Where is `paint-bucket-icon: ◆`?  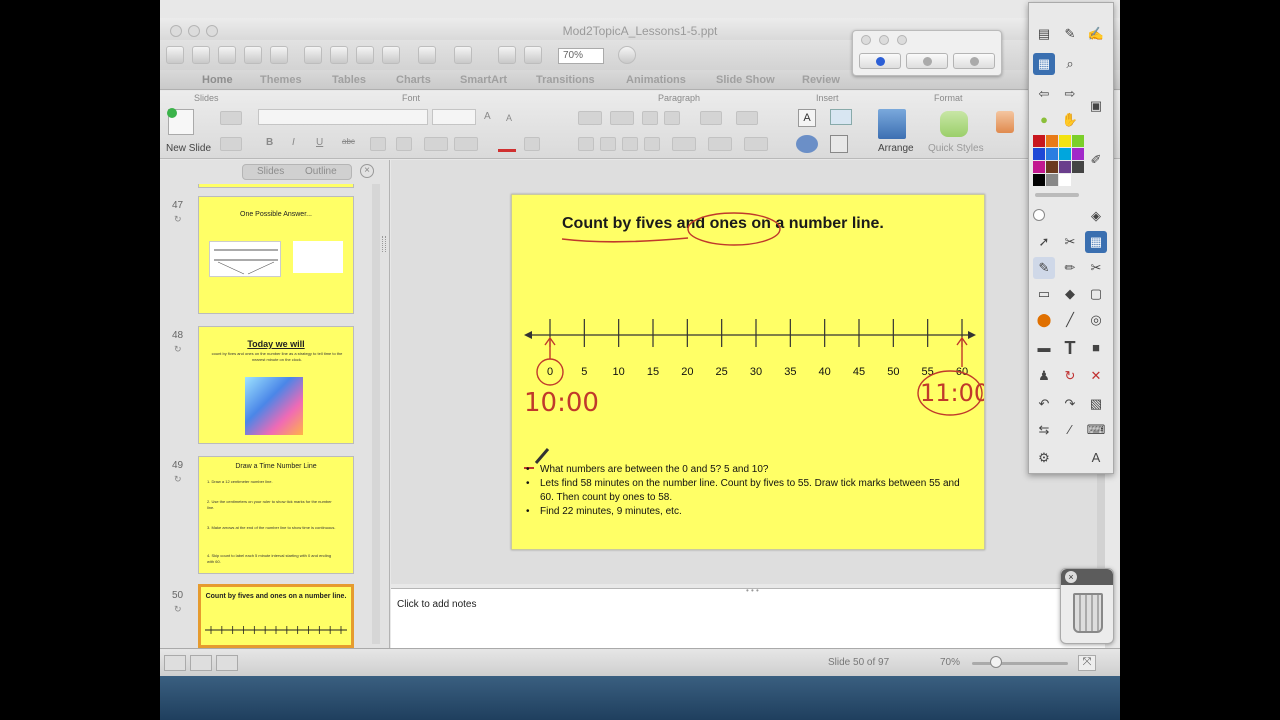 paint-bucket-icon: ◆ is located at coordinates (1070, 294).